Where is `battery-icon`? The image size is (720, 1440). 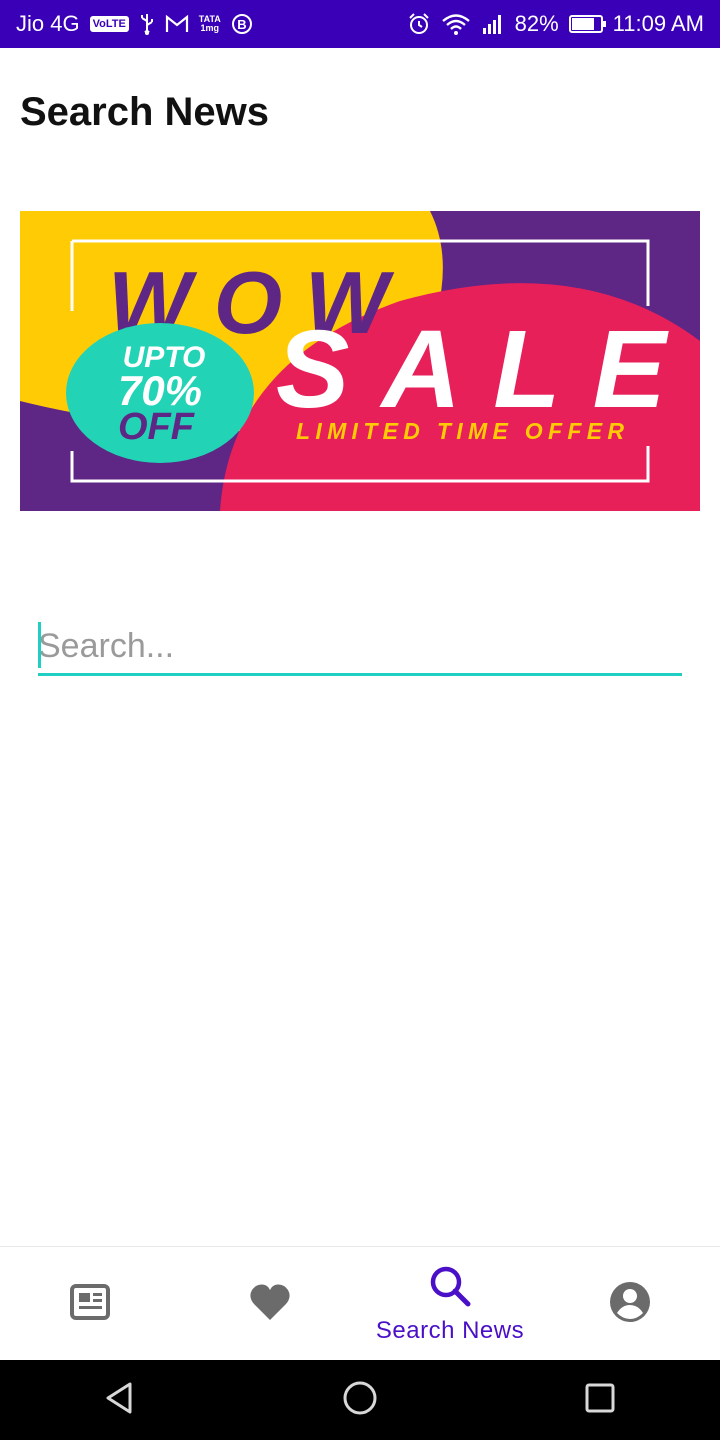 battery-icon is located at coordinates (587, 24).